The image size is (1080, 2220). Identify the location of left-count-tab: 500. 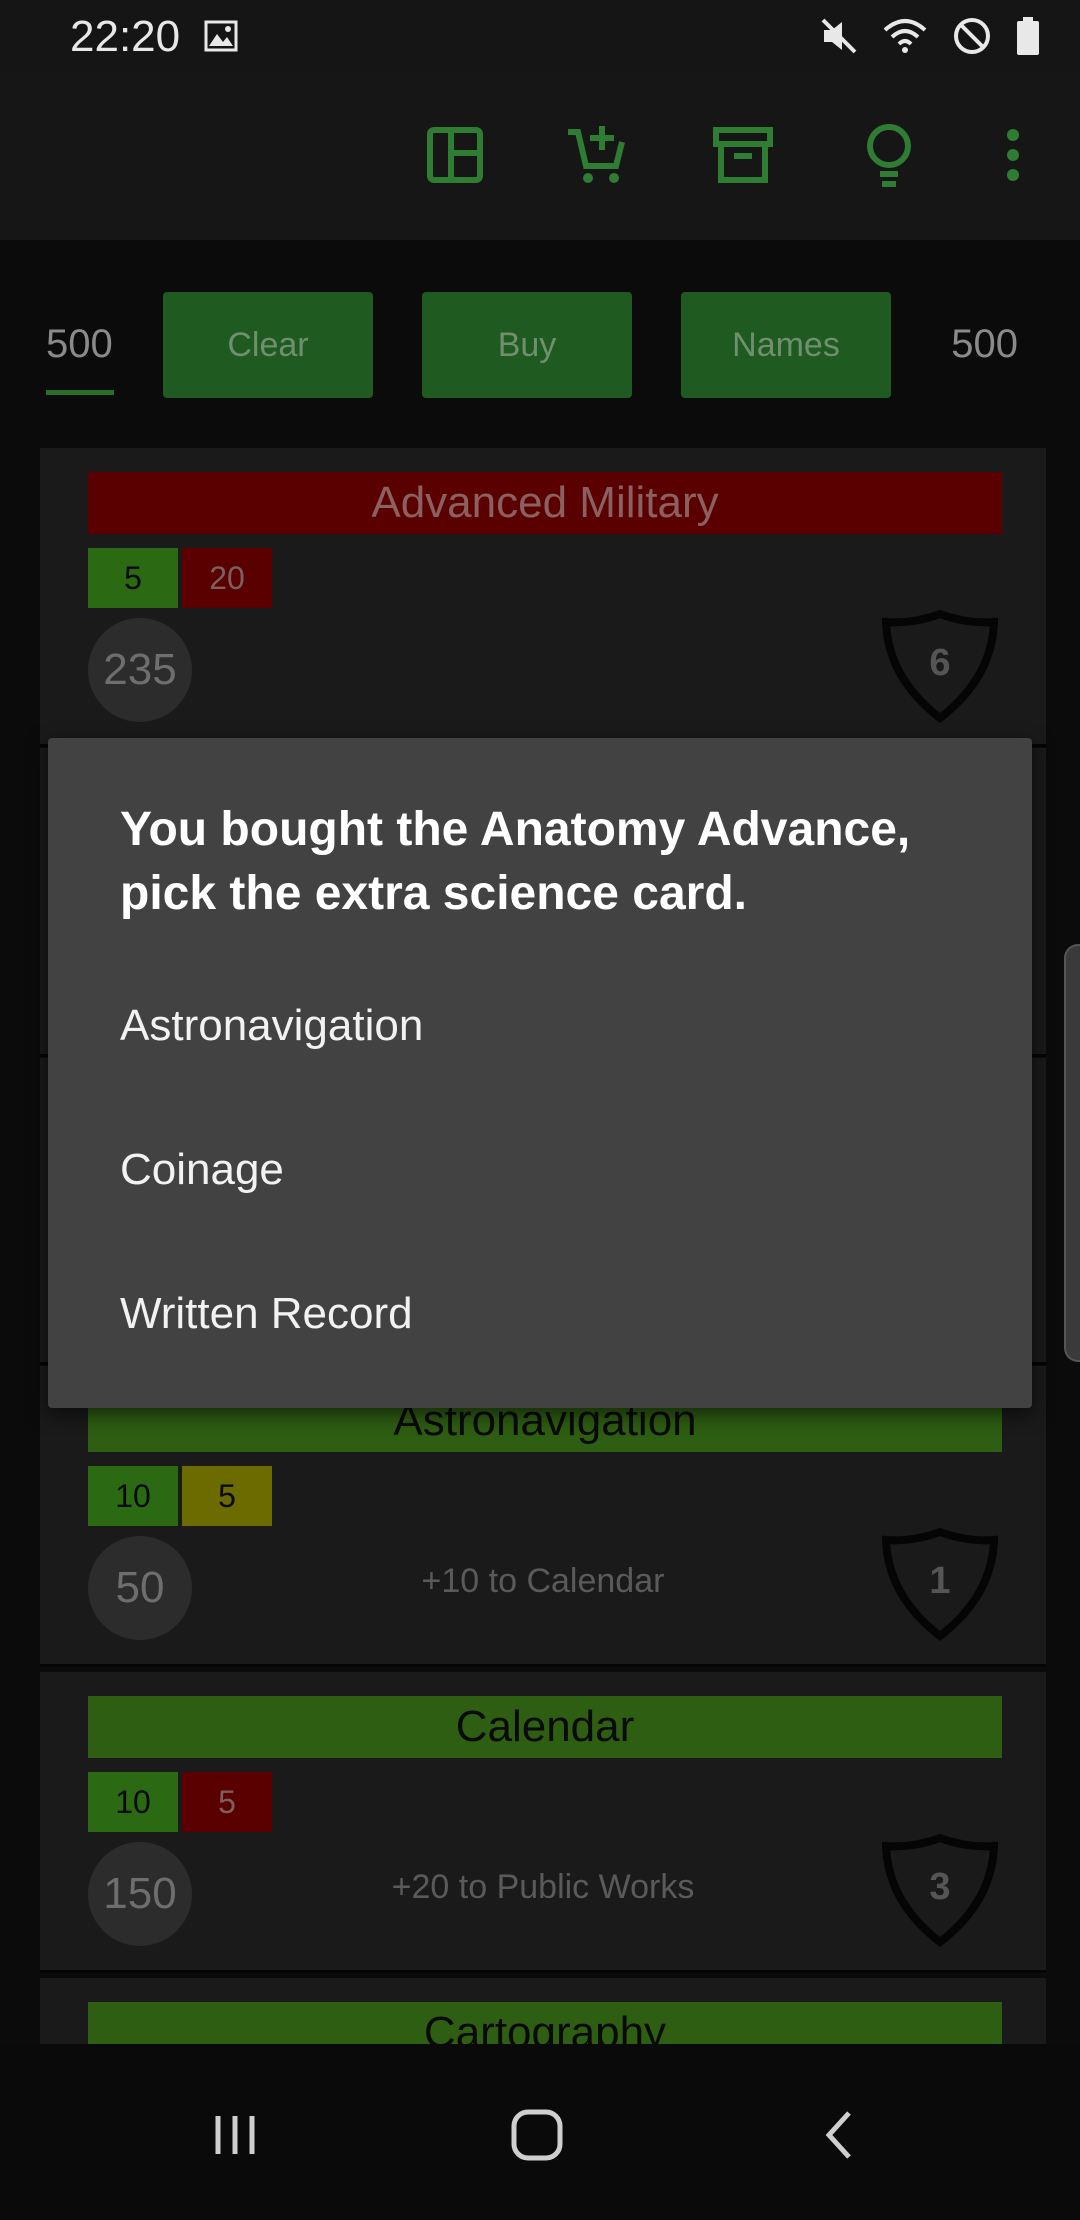
(79, 344).